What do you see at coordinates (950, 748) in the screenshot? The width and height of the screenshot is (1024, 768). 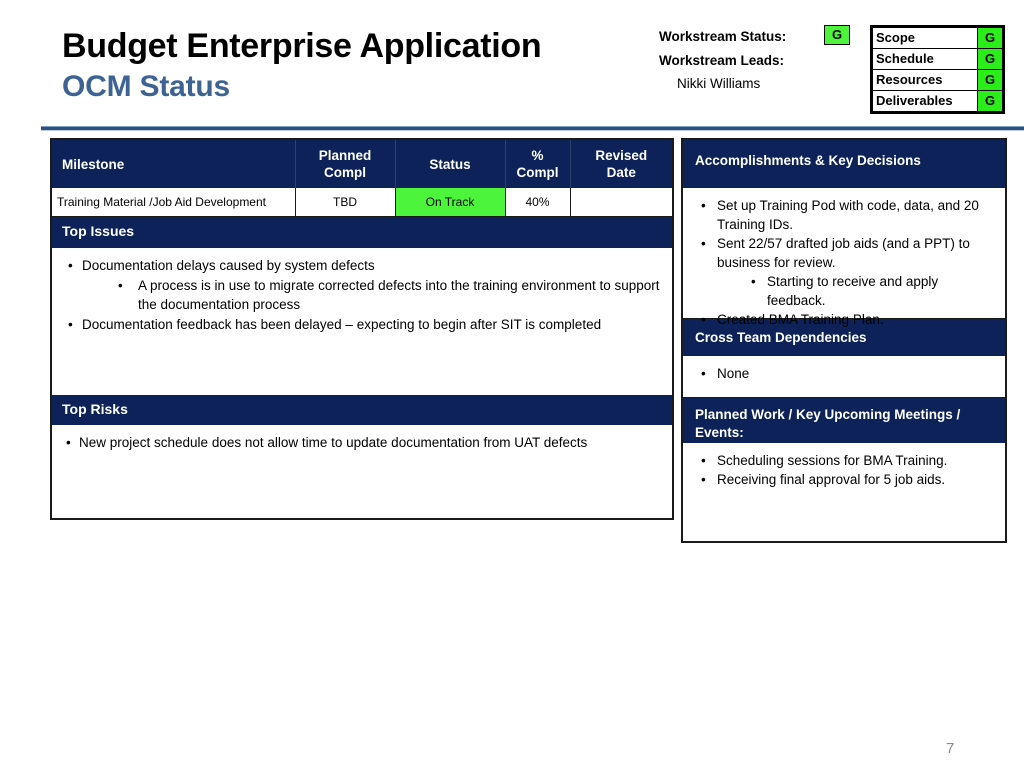 I see `page-number: 7` at bounding box center [950, 748].